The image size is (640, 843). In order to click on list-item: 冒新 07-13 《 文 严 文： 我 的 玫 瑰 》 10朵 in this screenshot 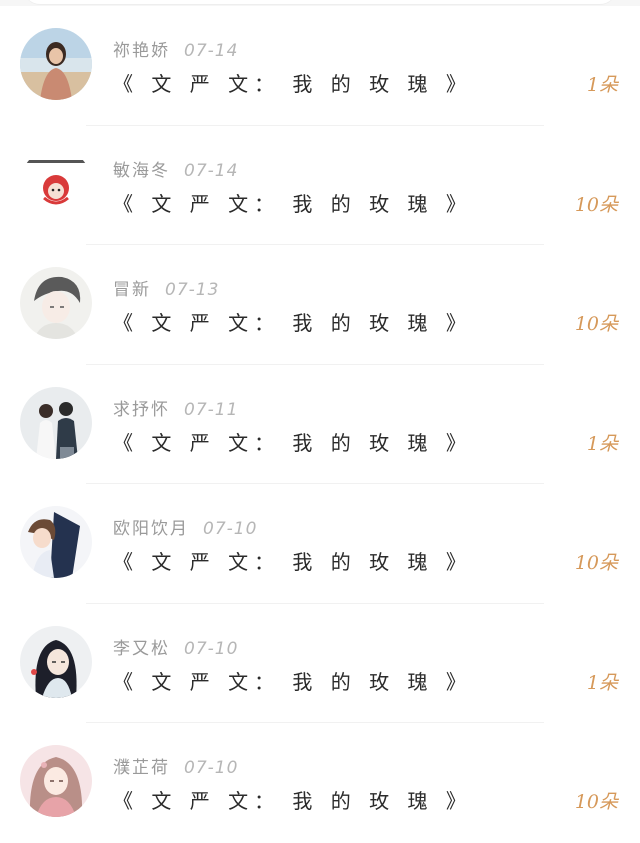, I will do `click(320, 305)`.